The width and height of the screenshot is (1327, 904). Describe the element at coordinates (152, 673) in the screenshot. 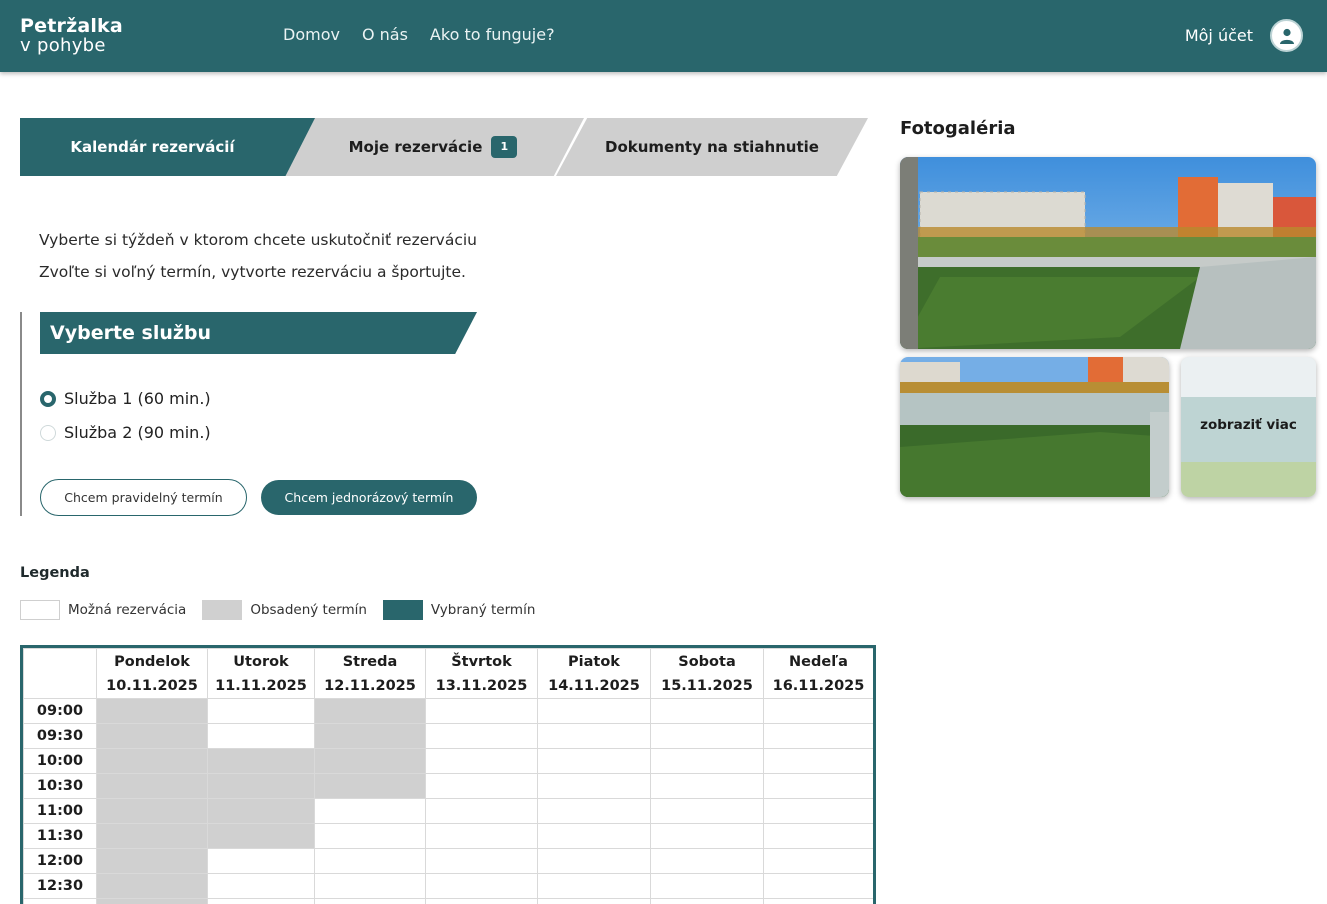

I see `calendar-day-header: Pondelok 10.11.2025` at that location.